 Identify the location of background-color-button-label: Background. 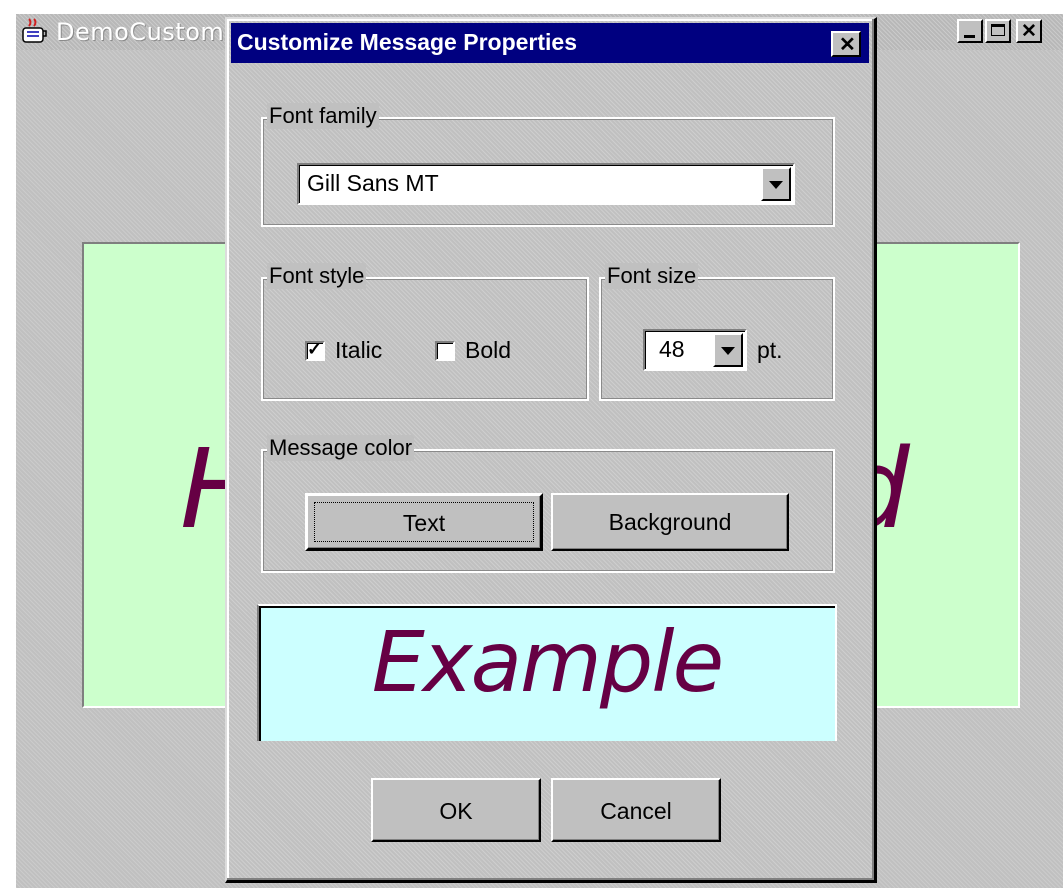
(670, 522).